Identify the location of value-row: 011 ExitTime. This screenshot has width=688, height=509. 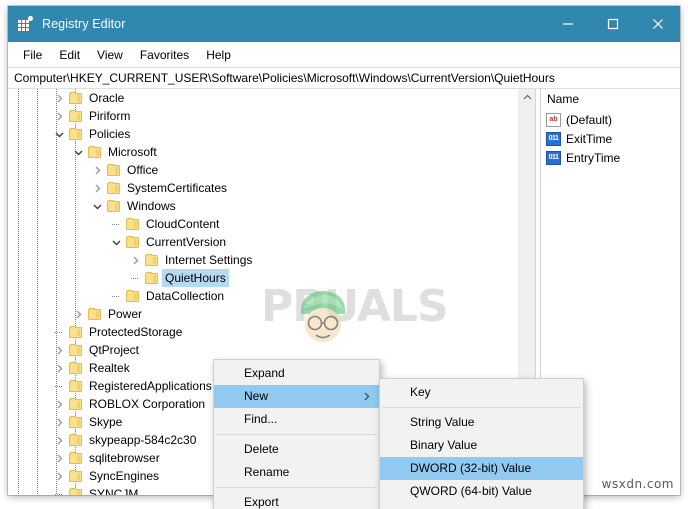
(610, 138).